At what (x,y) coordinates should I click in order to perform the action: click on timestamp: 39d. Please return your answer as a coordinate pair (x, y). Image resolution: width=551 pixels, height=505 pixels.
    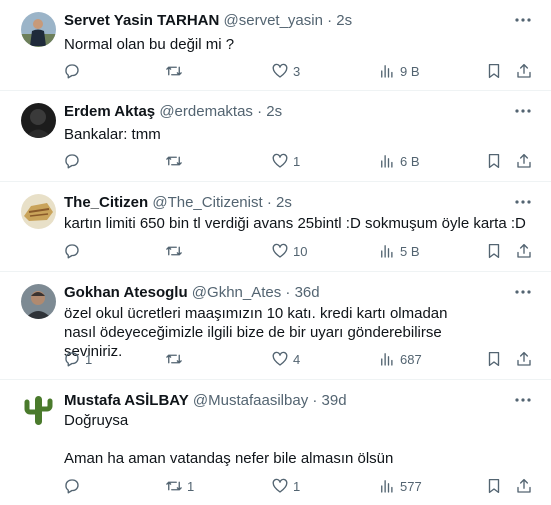
    Looking at the image, I should click on (334, 400).